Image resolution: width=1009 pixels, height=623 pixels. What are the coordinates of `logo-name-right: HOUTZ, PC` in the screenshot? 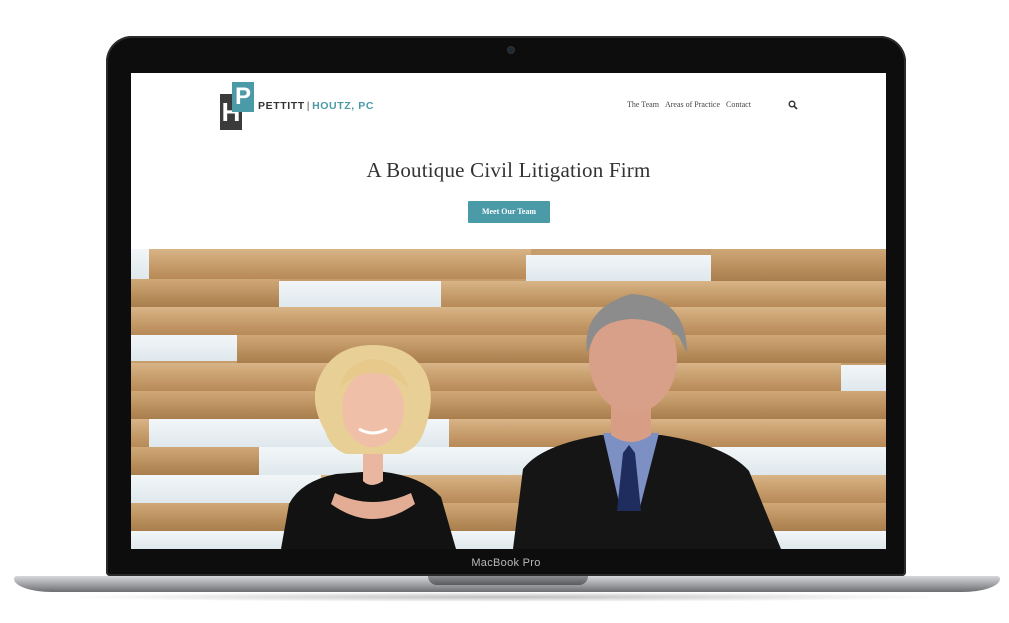 It's located at (343, 106).